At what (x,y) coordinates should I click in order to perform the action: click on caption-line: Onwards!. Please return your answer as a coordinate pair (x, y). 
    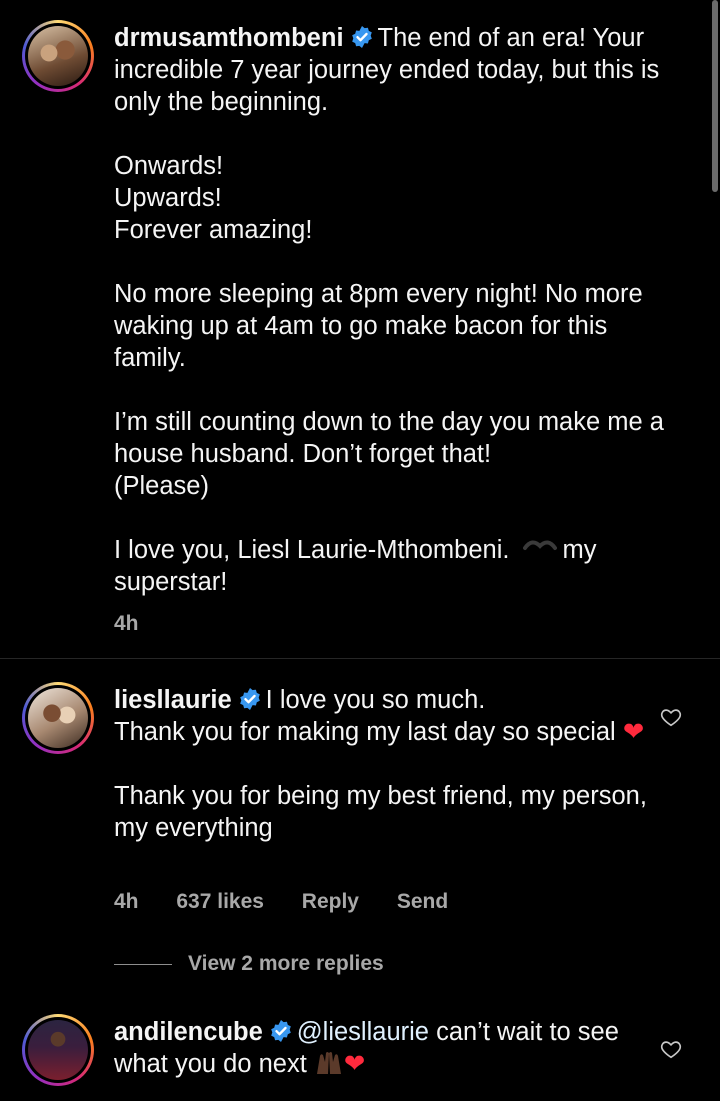
    Looking at the image, I should click on (169, 166).